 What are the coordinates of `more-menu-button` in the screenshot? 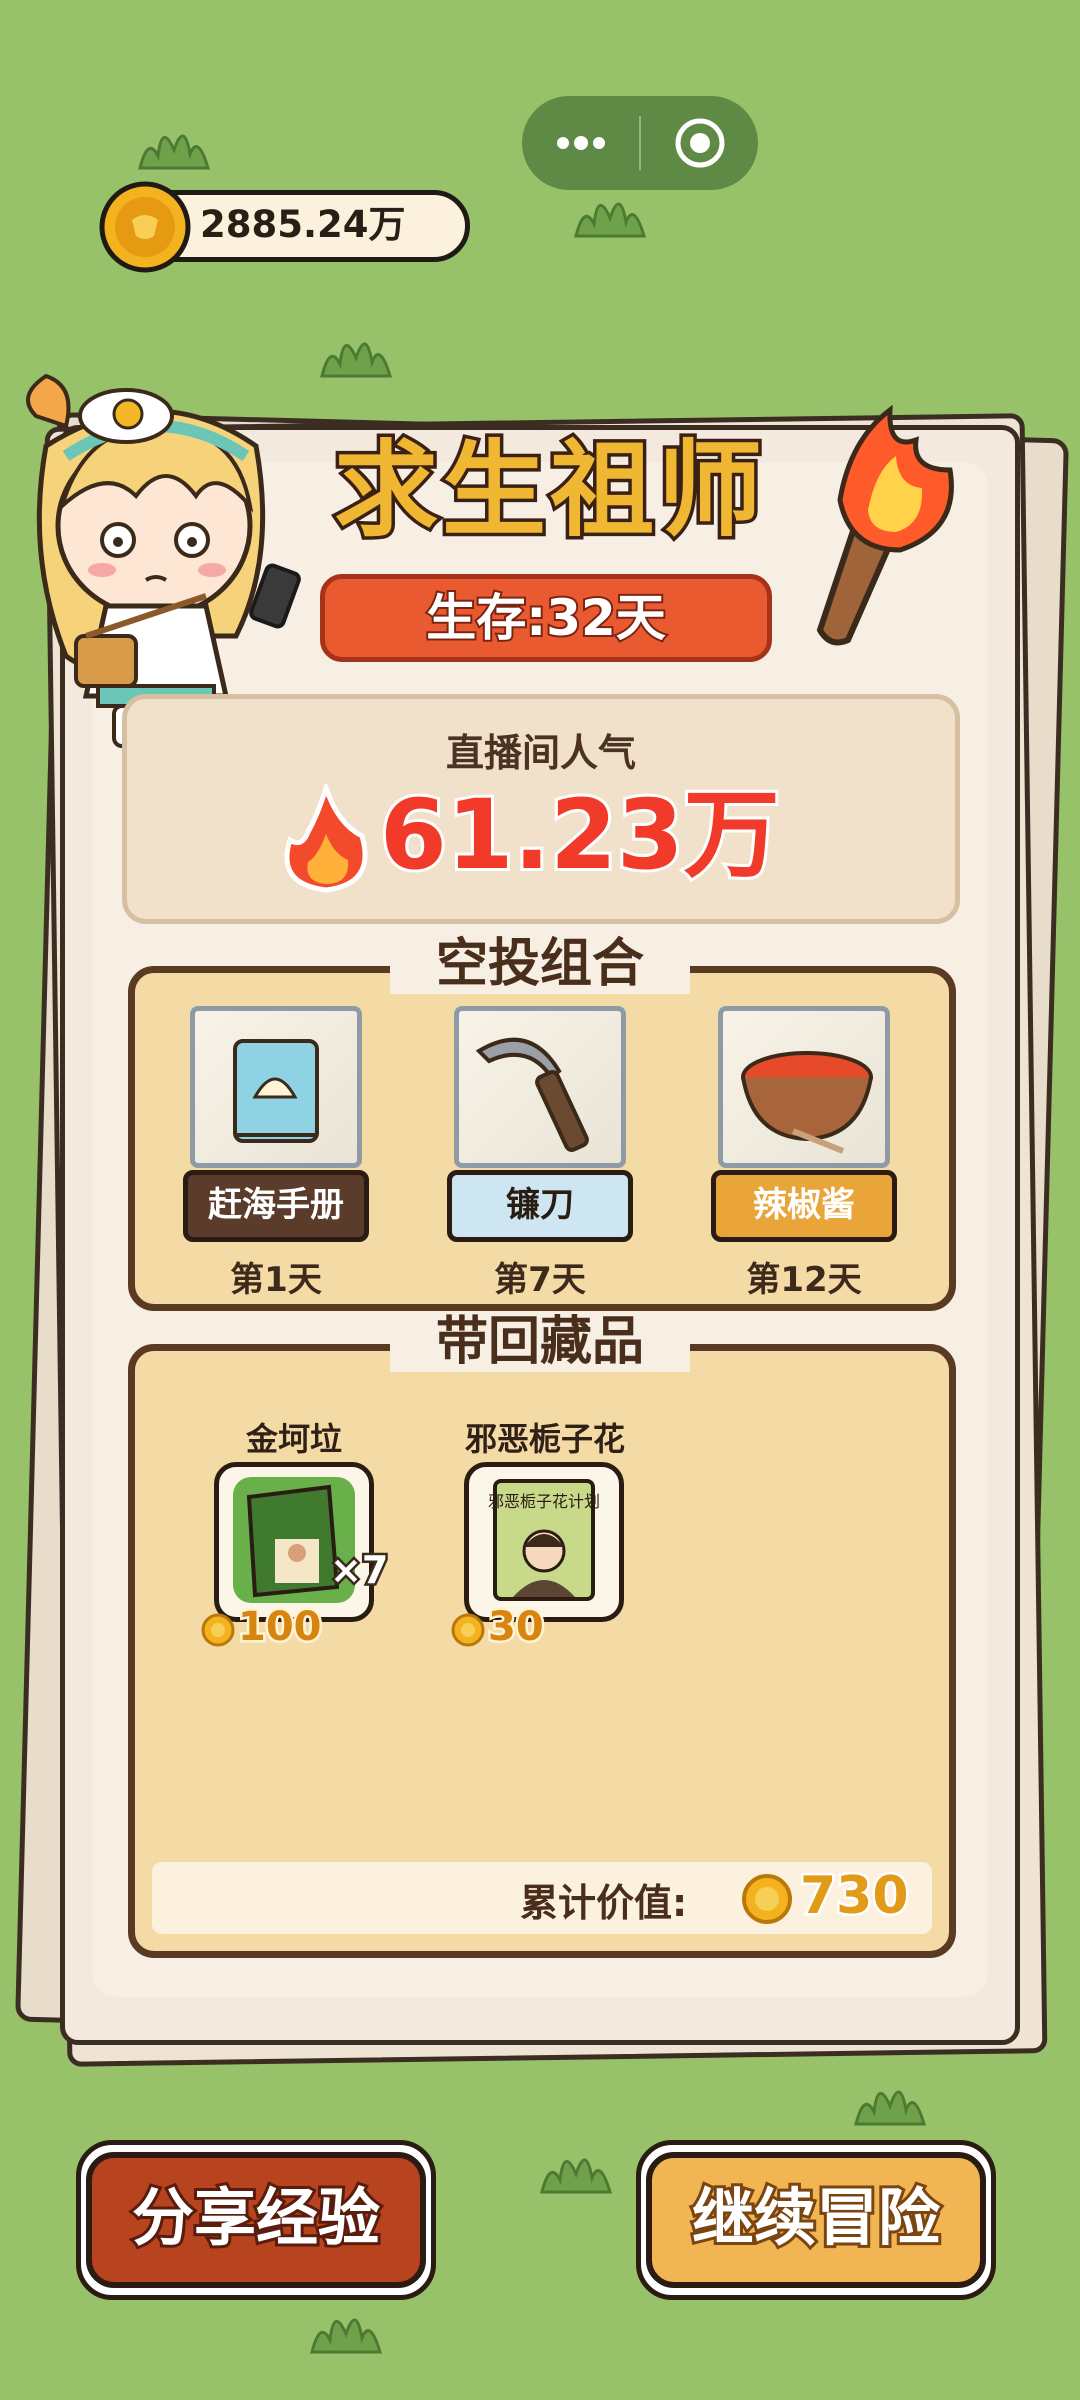 It's located at (580, 143).